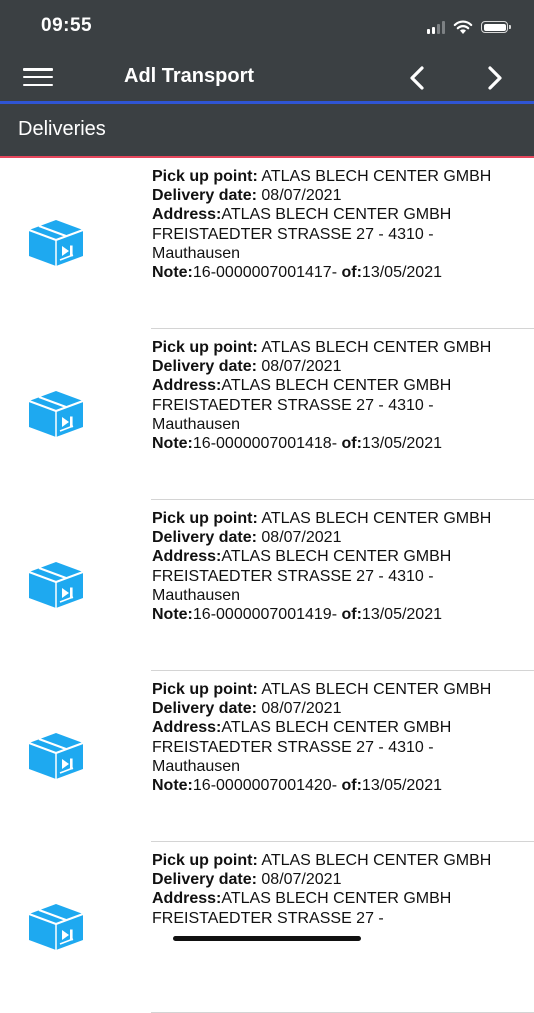 Image resolution: width=534 pixels, height=1013 pixels. I want to click on battery-icon, so click(496, 27).